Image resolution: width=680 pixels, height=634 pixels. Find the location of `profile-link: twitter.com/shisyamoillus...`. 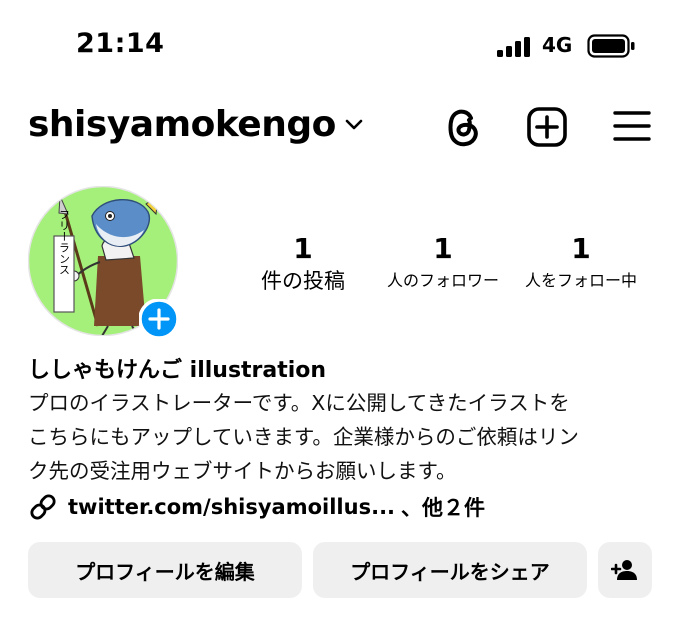

profile-link: twitter.com/shisyamoillus... is located at coordinates (231, 507).